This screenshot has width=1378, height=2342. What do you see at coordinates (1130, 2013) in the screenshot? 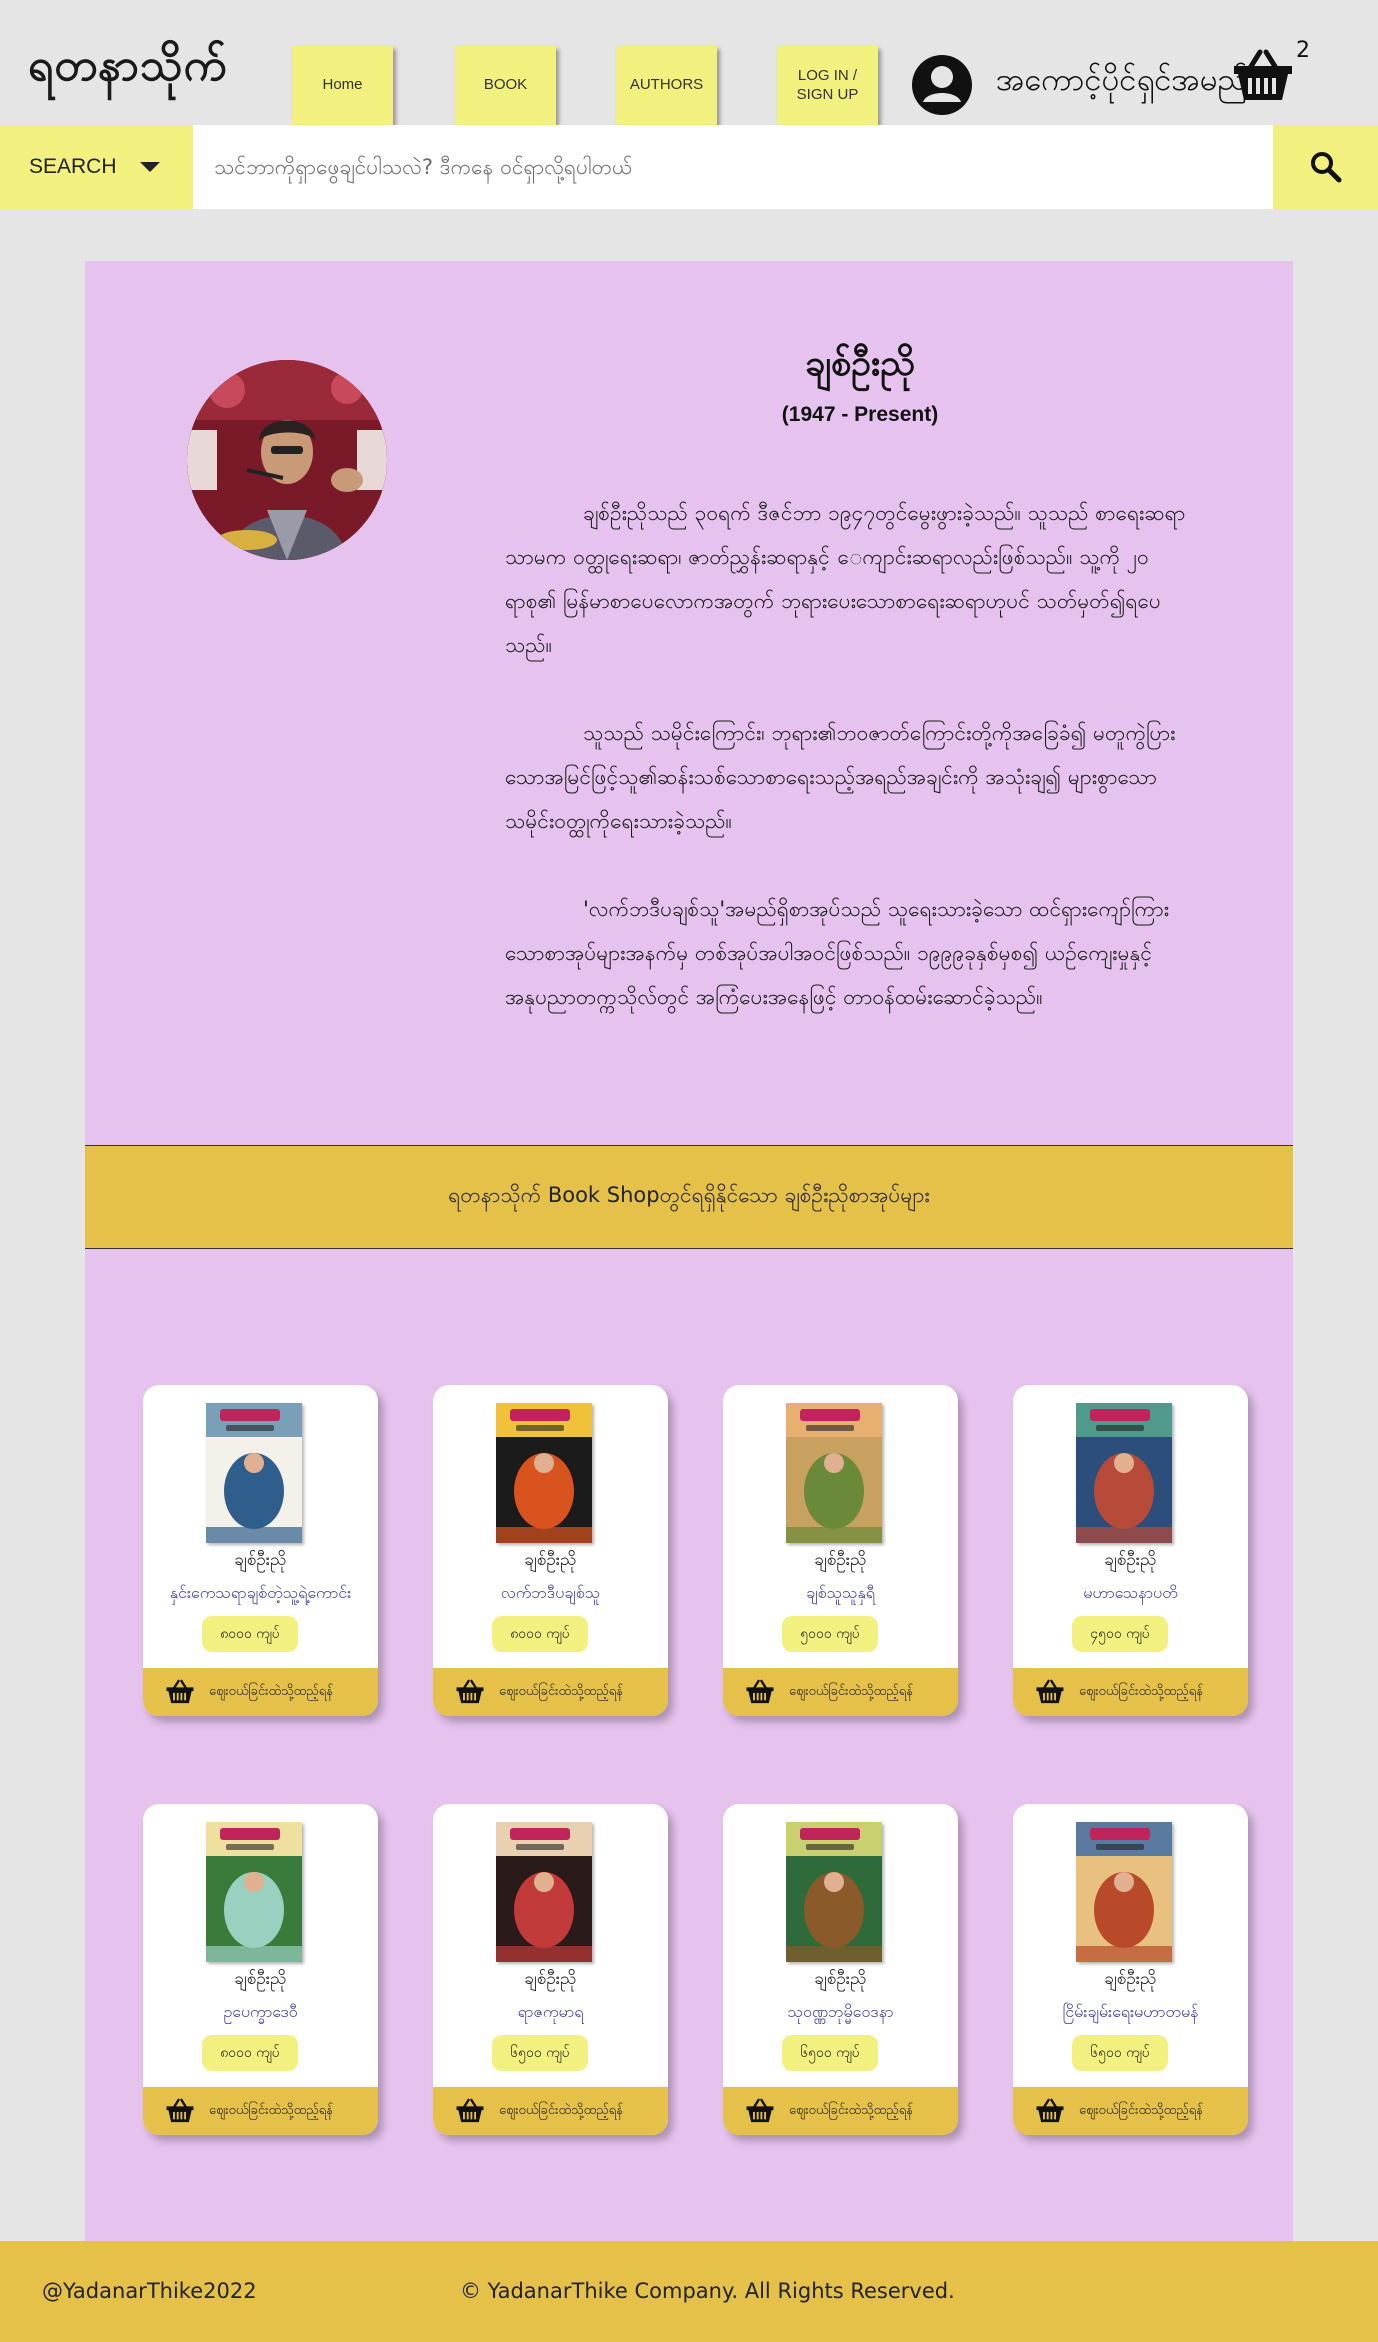
I see `book-title-link: ငြိမ်းချမ်းရေးမဟာတမန်` at bounding box center [1130, 2013].